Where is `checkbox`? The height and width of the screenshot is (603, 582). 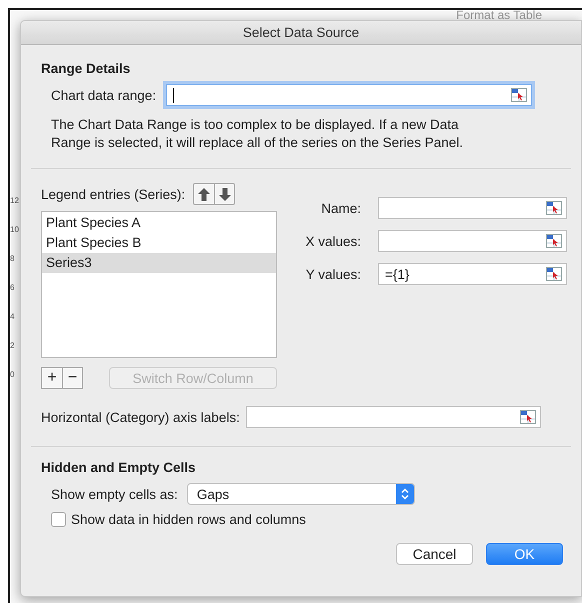
checkbox is located at coordinates (58, 519).